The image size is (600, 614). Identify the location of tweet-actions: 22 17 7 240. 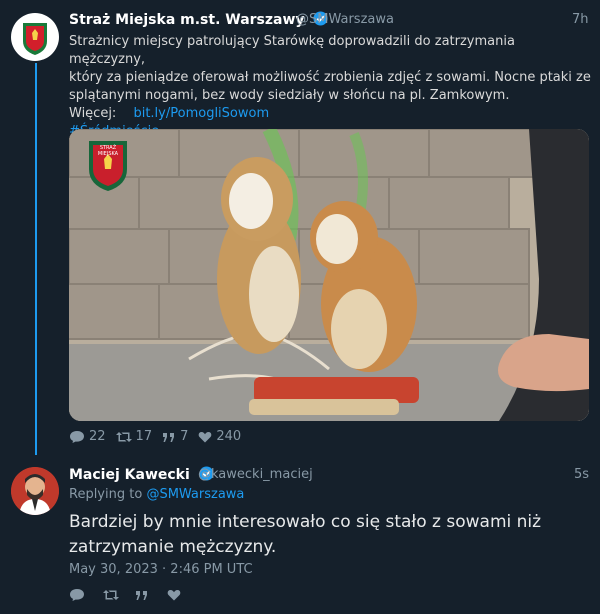
(160, 436).